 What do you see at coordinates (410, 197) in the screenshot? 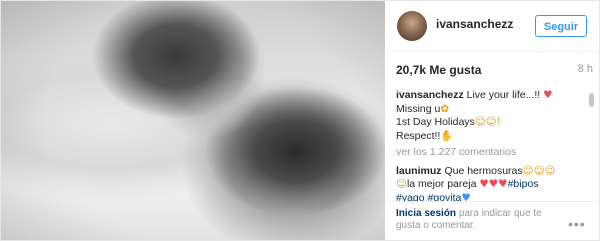
I see `hashtag-link: #yago` at bounding box center [410, 197].